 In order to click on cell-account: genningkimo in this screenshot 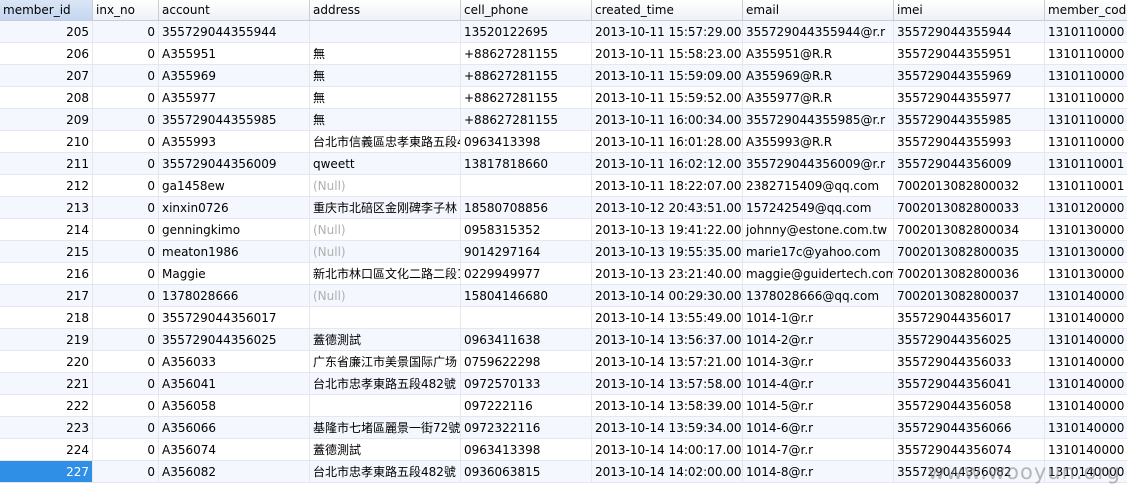, I will do `click(234, 230)`.